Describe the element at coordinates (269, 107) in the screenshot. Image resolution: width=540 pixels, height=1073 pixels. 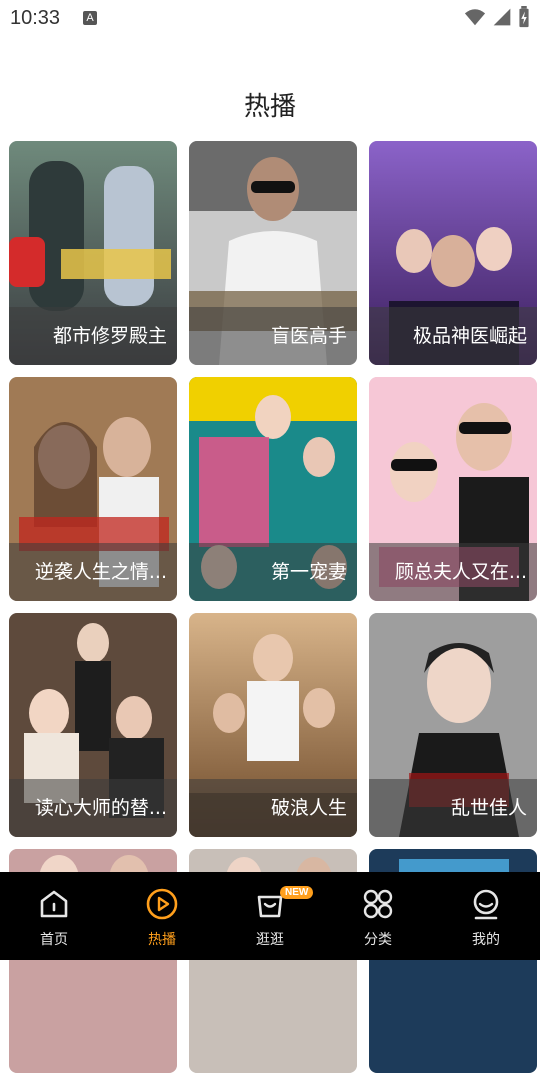
I see `page-title: 热播` at that location.